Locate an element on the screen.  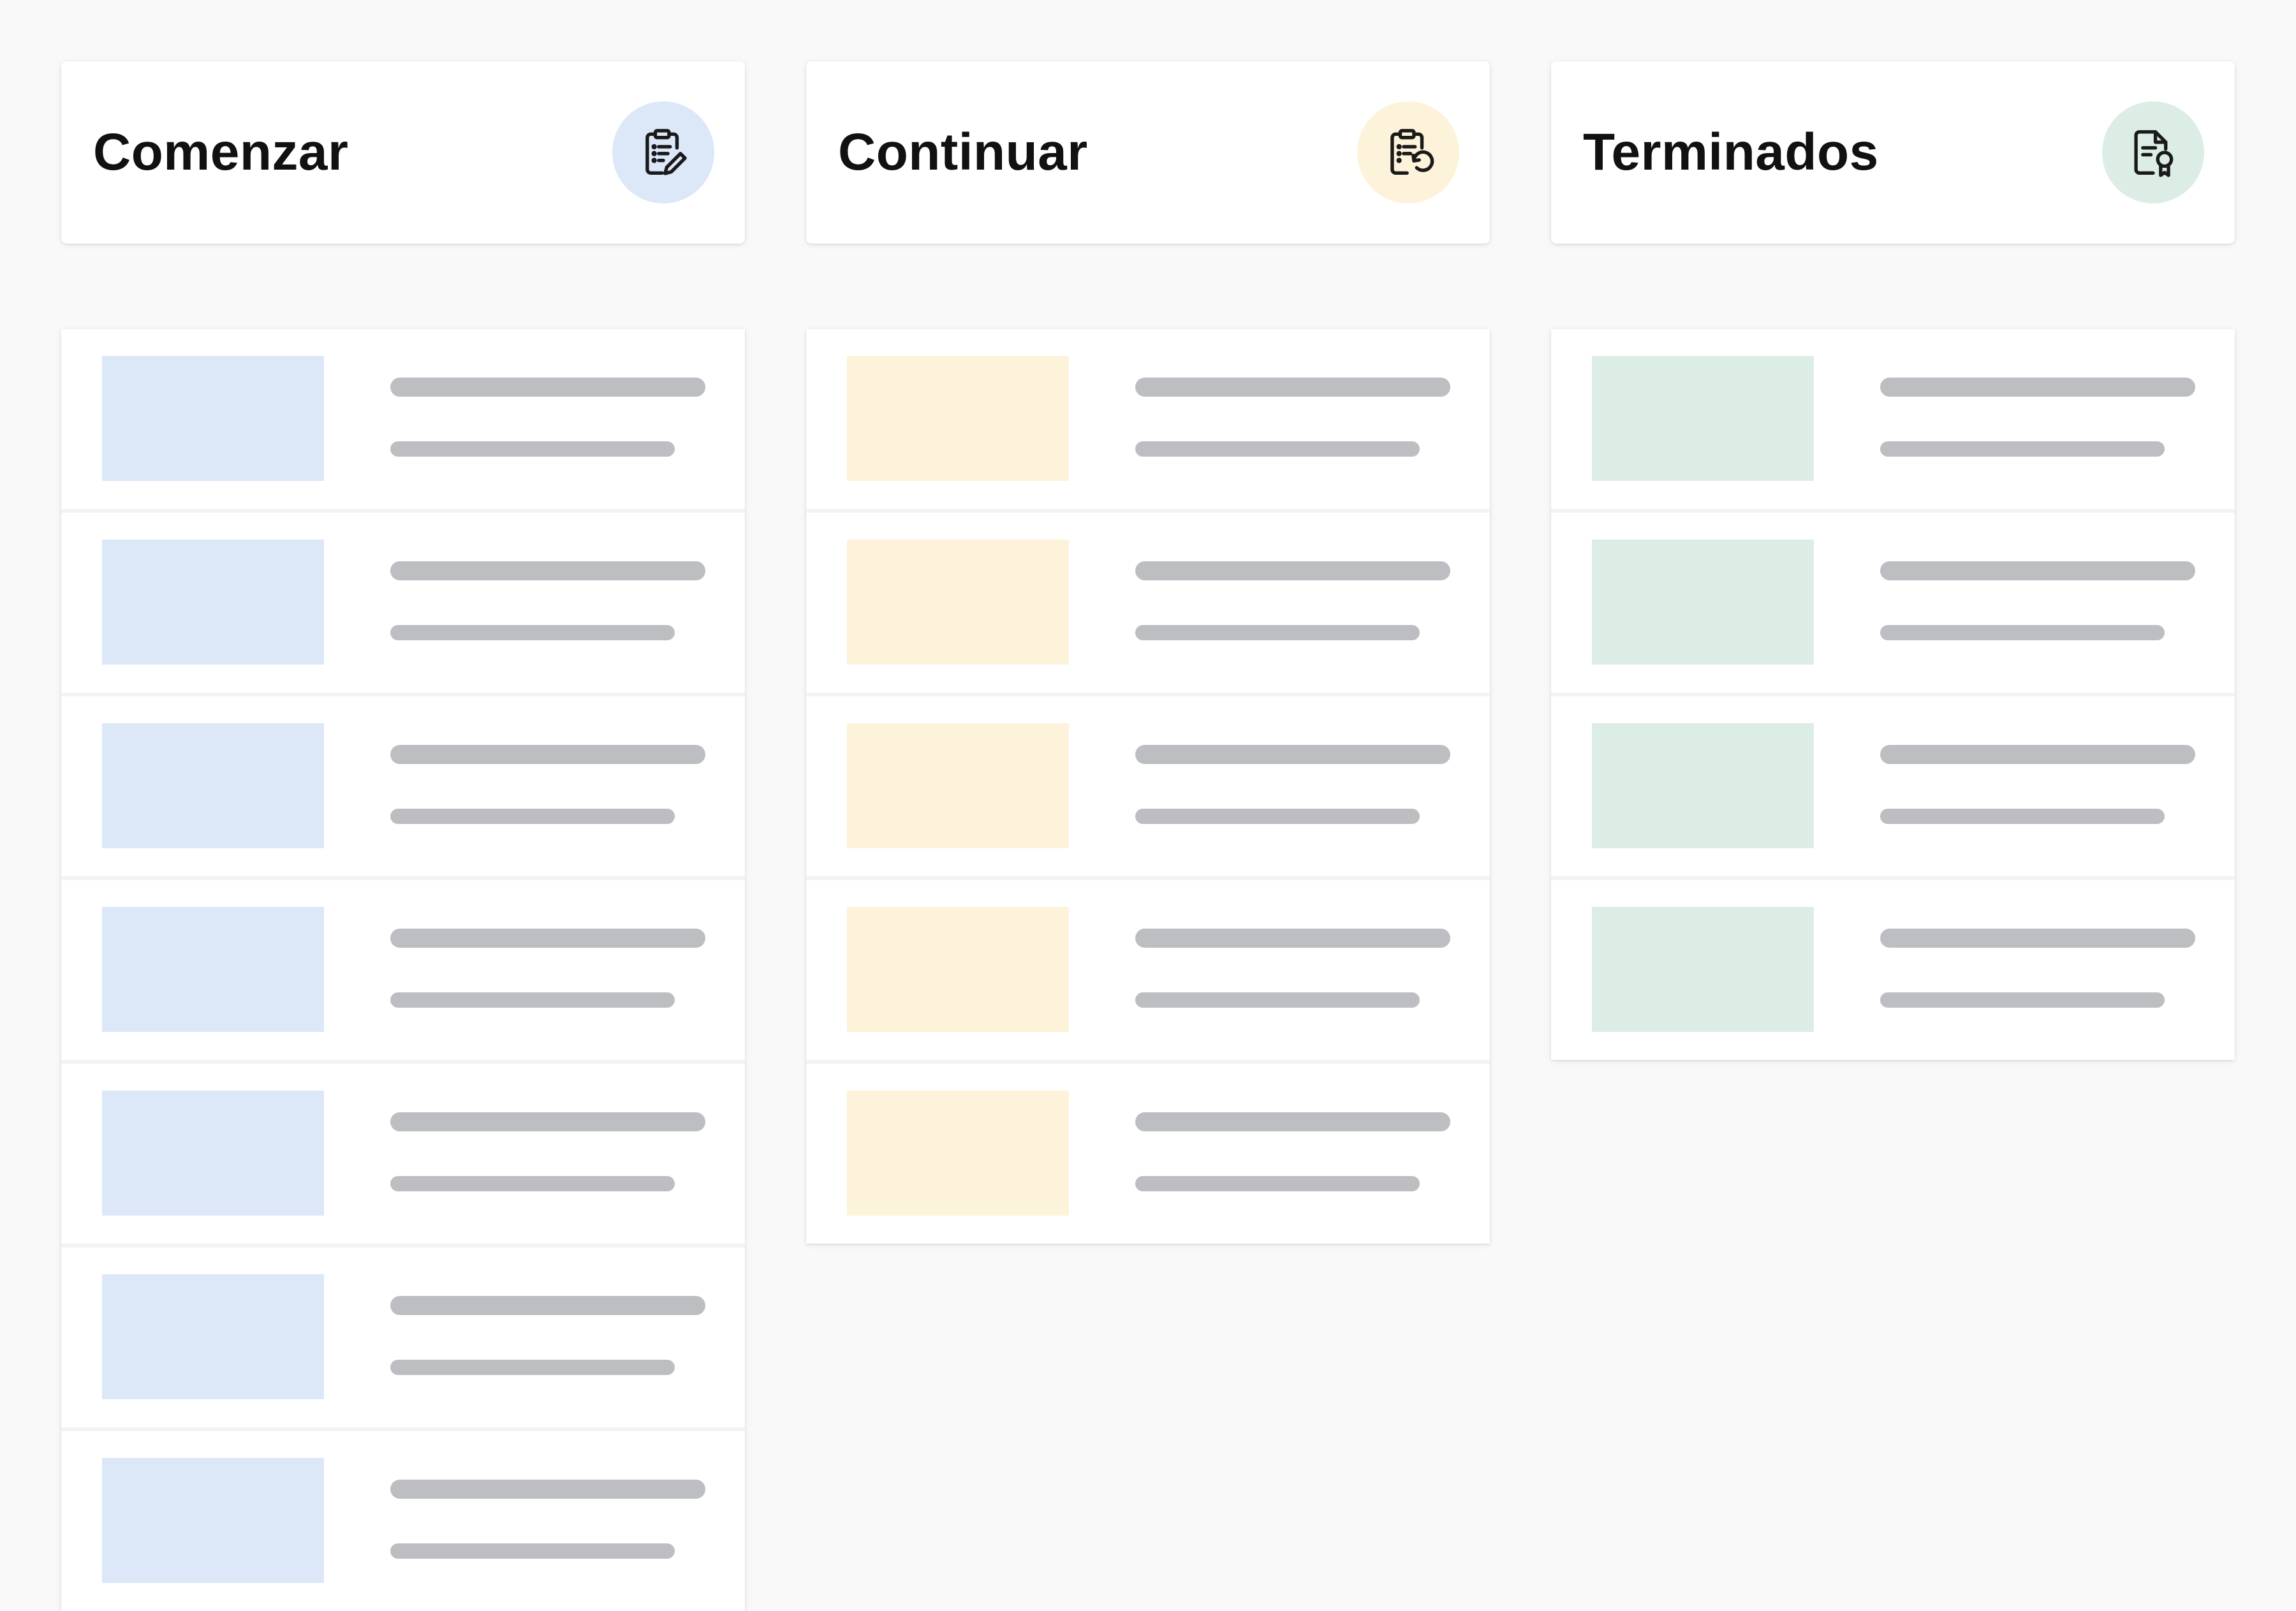
column-header-comenzar: Comenzar is located at coordinates (403, 152).